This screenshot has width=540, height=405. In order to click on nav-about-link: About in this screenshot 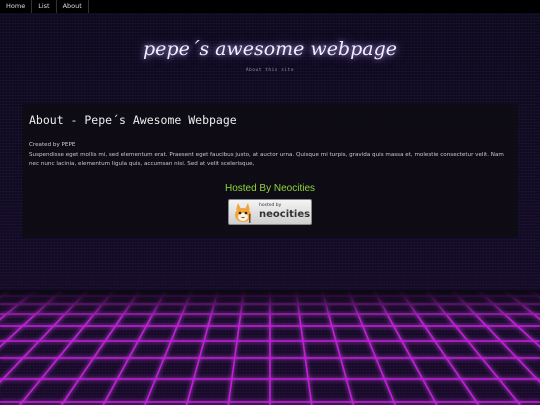, I will do `click(73, 6)`.